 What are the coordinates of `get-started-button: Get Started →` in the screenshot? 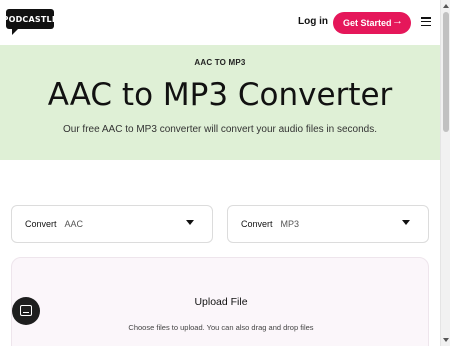 It's located at (372, 23).